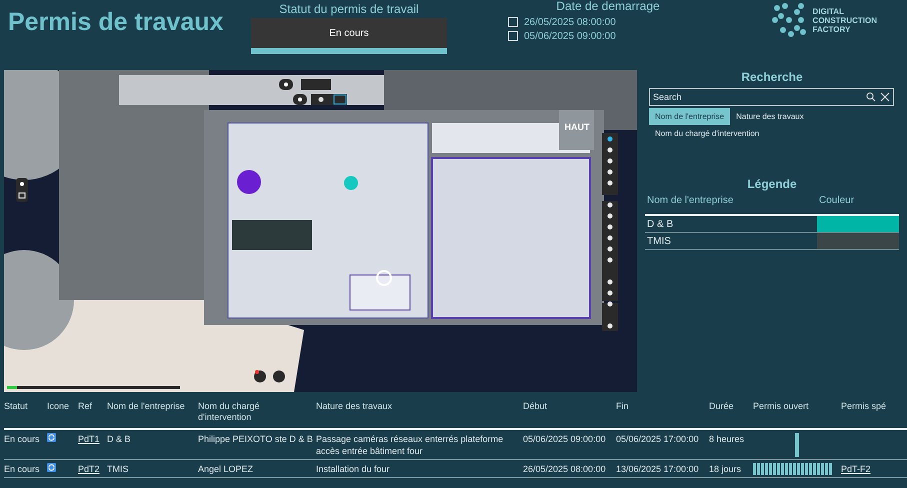  What do you see at coordinates (349, 36) in the screenshot?
I see `status-slicer: En cours` at bounding box center [349, 36].